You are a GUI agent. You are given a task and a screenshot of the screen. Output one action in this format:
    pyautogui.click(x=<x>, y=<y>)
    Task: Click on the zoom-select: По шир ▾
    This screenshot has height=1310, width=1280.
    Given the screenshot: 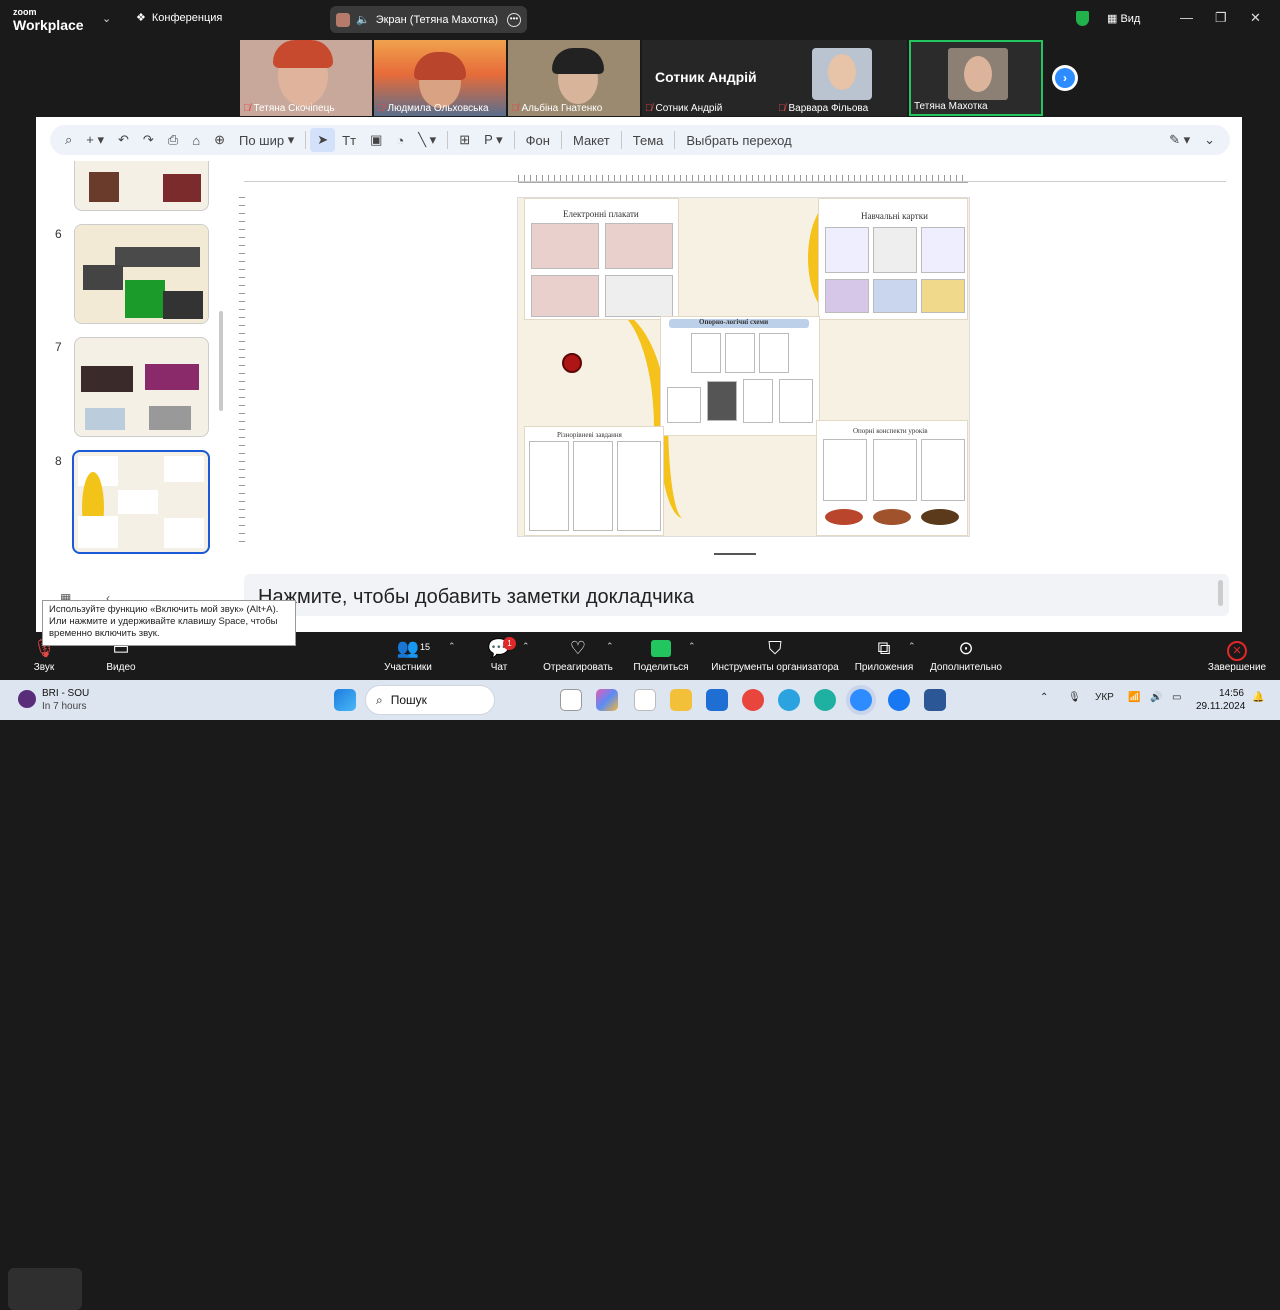 What is the action you would take?
    pyautogui.click(x=266, y=140)
    